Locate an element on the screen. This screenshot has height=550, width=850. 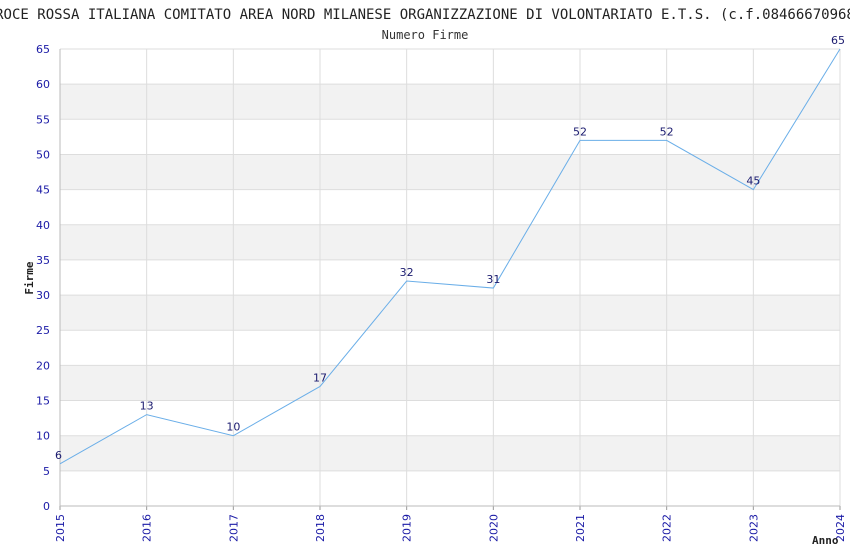
y-tick-label: 60 is located at coordinates (43, 84).